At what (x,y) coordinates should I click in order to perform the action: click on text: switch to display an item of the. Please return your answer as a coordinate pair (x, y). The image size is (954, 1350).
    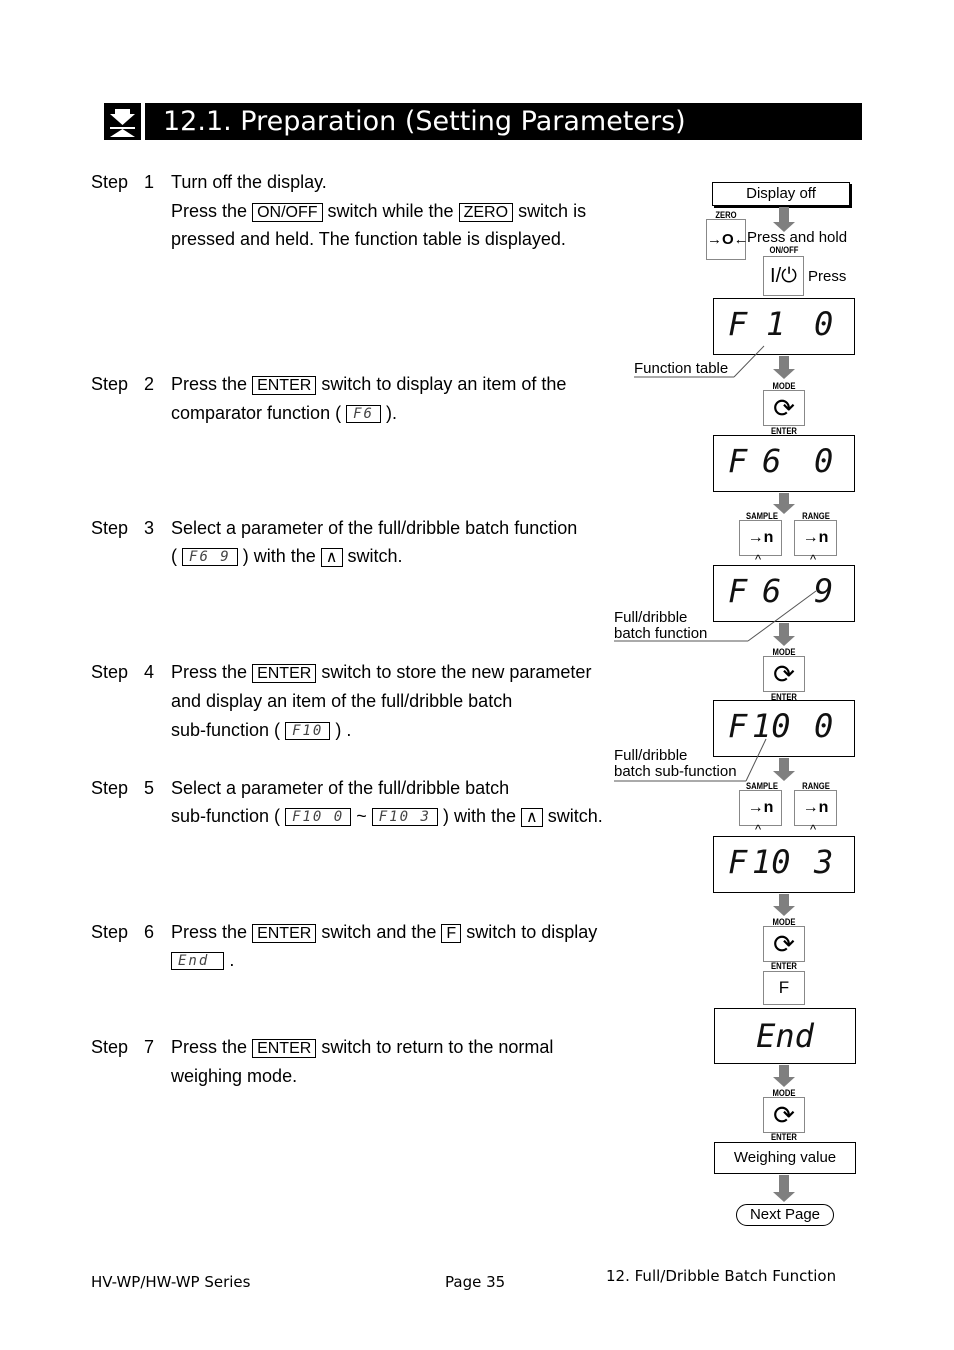
    Looking at the image, I should click on (444, 384).